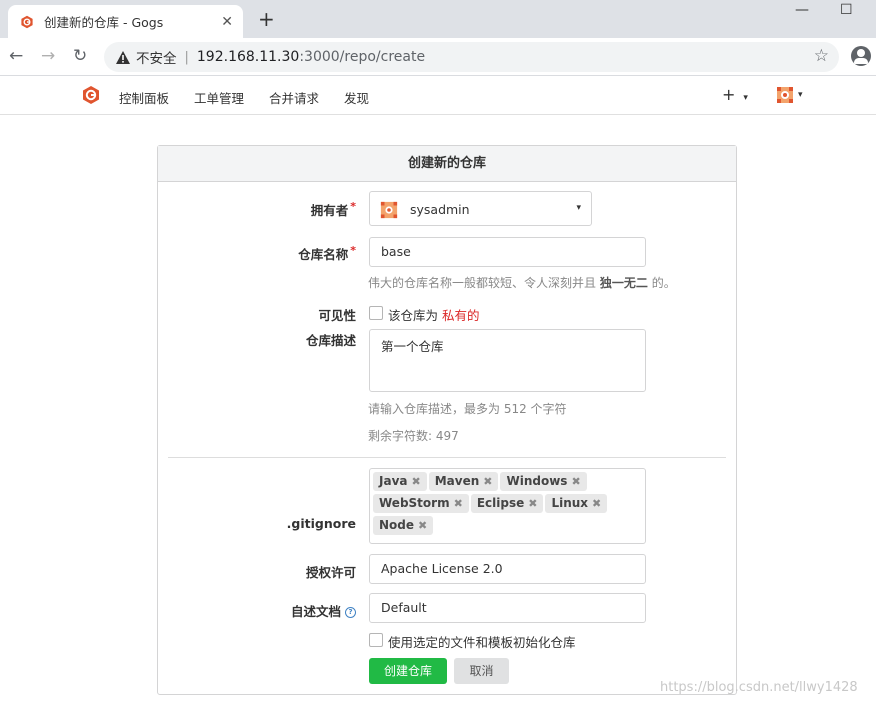 This screenshot has width=876, height=706. I want to click on maximize-icon: ☐, so click(846, 10).